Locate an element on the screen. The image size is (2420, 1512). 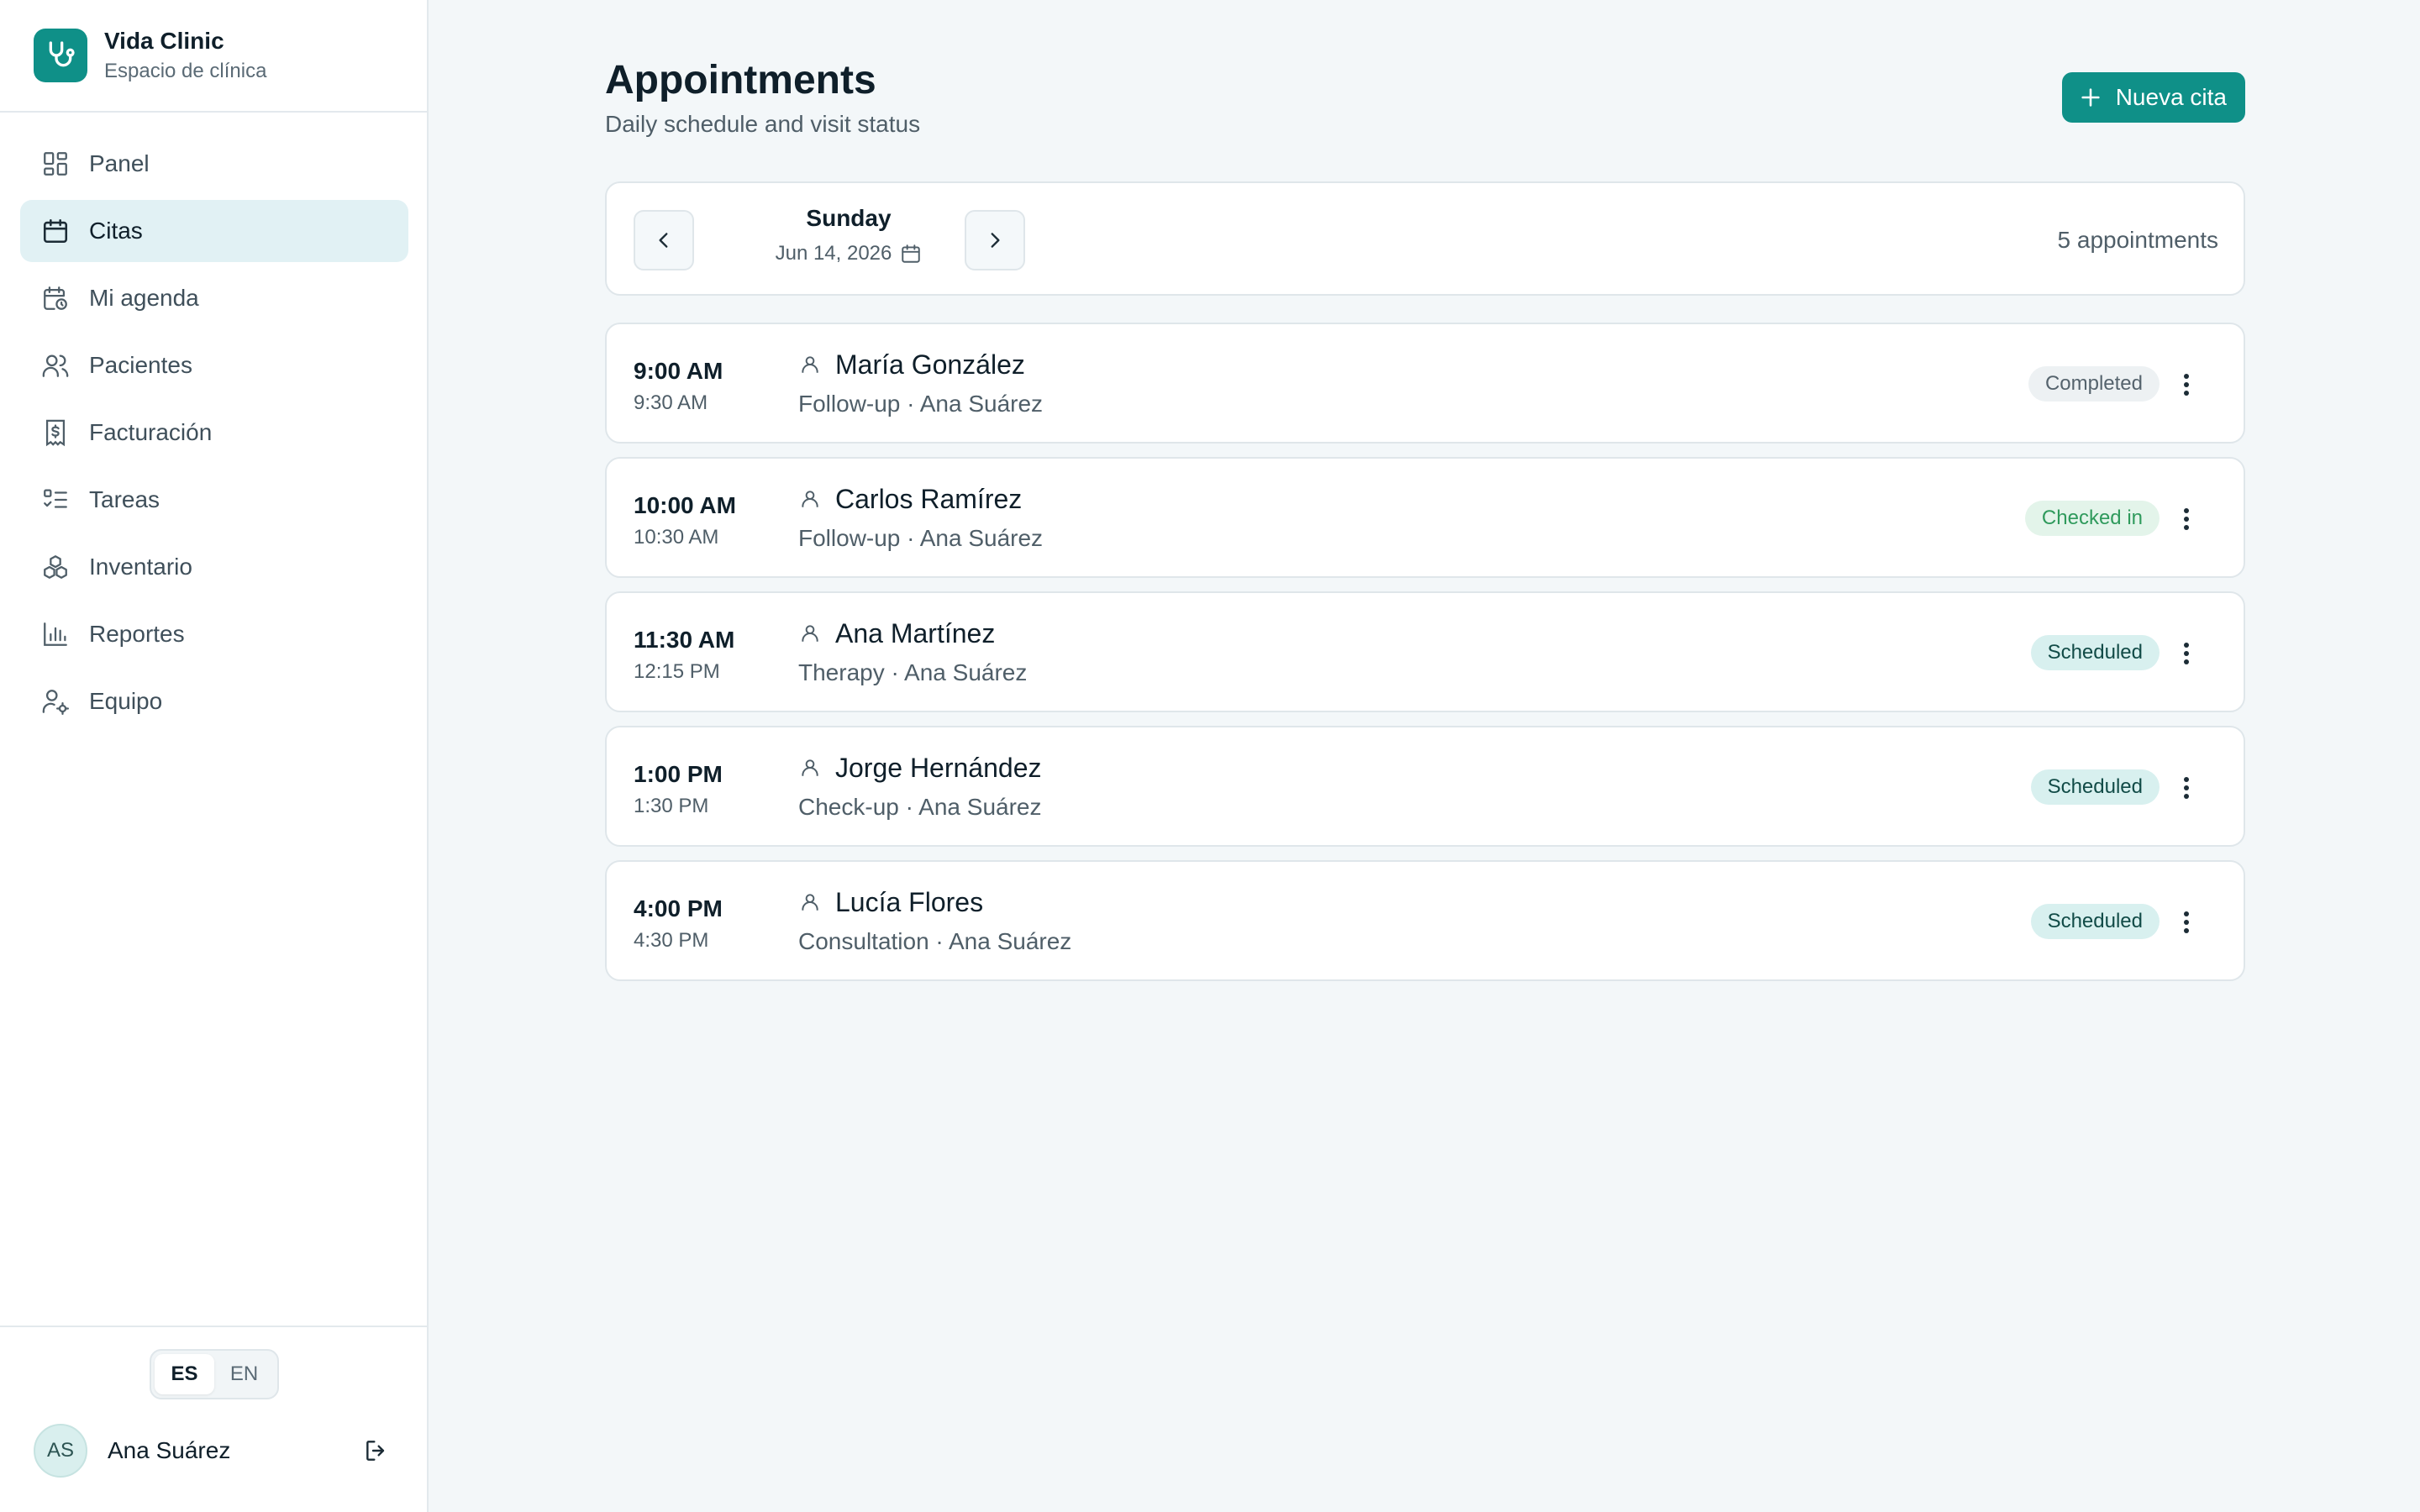
sidebar-item-inventario: Inventario is located at coordinates (214, 567).